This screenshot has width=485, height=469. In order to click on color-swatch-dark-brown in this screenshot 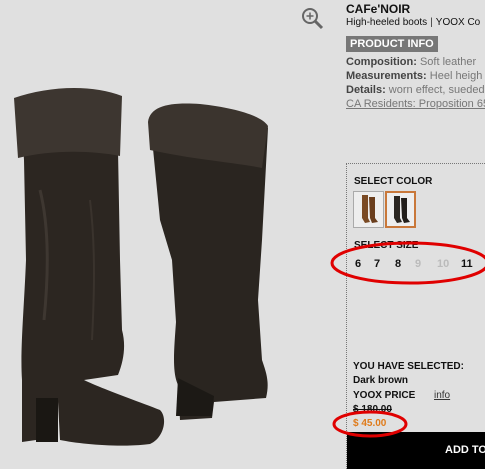, I will do `click(400, 209)`.